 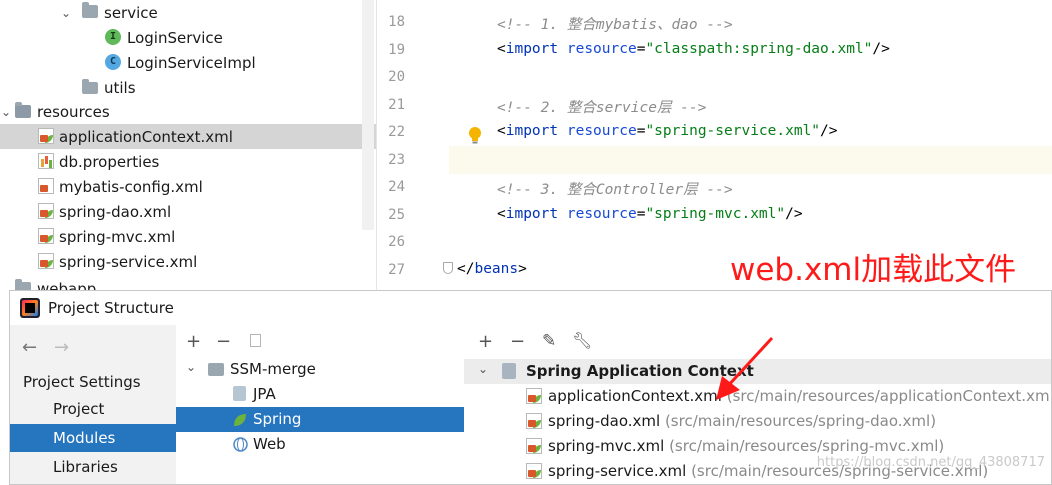 I want to click on facet-jpa: JPA, so click(x=320, y=394).